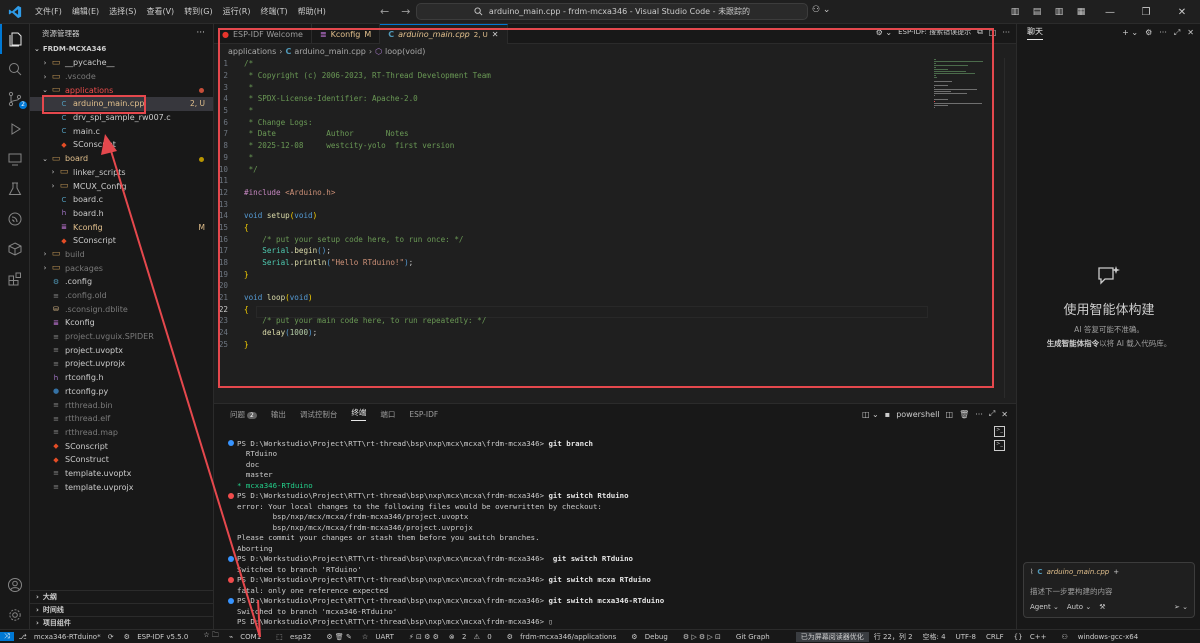  I want to click on encoding: UTF-8, so click(966, 637).